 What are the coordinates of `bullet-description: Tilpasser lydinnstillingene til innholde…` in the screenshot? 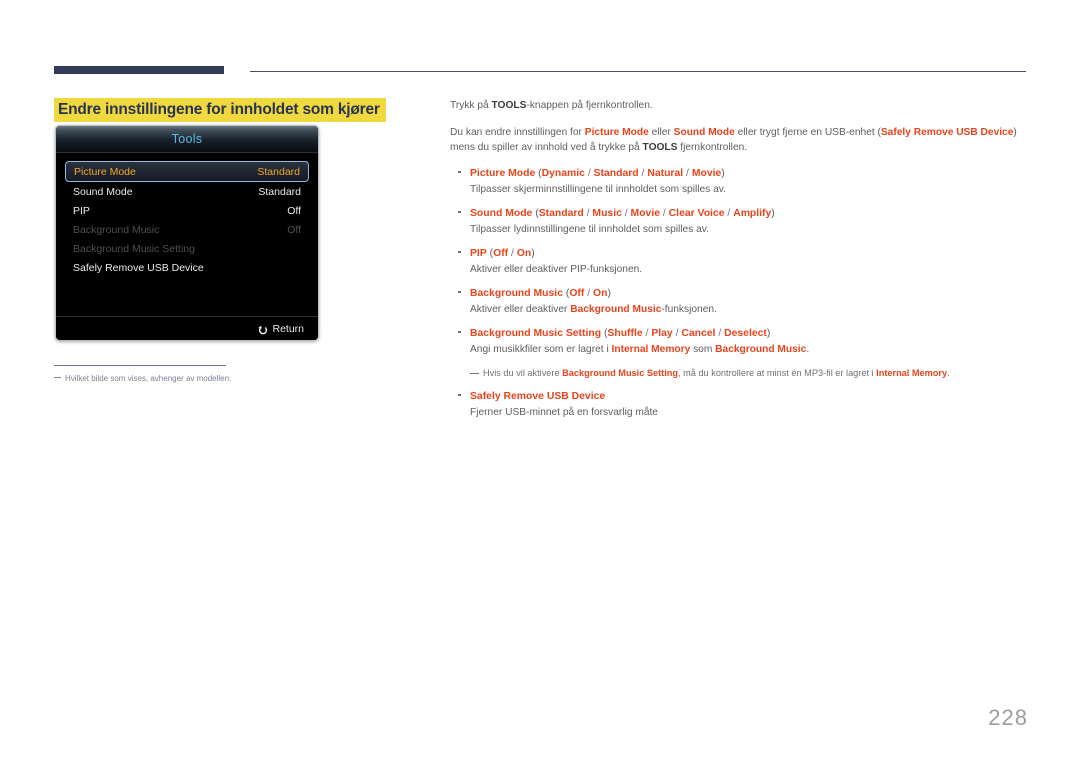 It's located at (589, 229).